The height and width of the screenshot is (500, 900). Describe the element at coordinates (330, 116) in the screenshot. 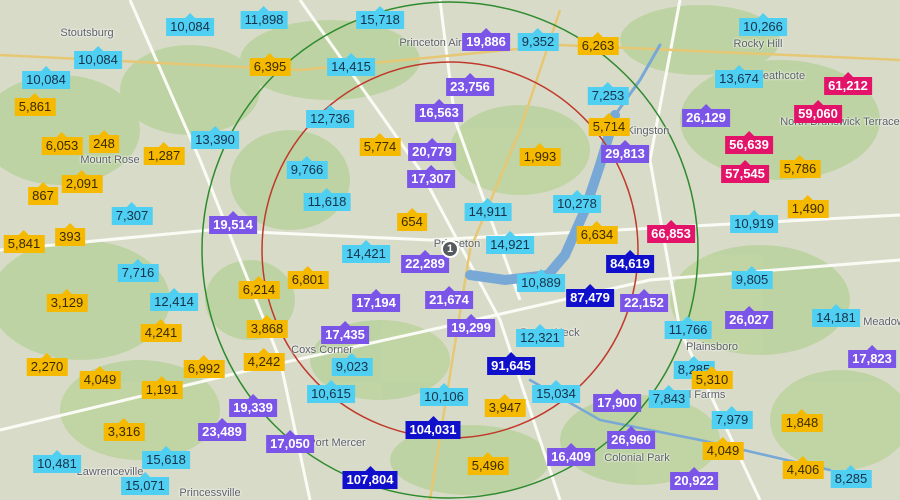

I see `map-marker-cyan: 12,736` at that location.